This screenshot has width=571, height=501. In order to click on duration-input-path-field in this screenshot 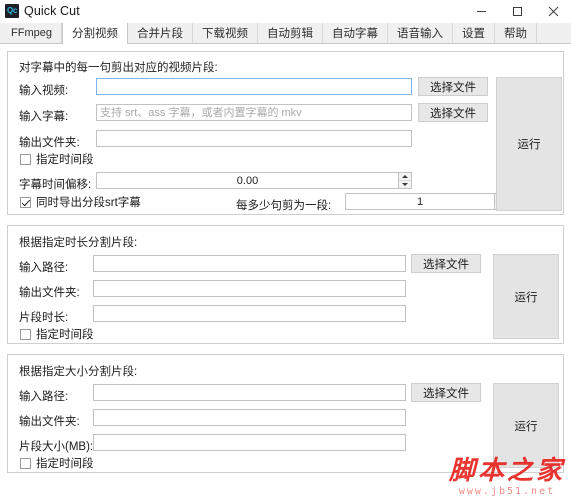, I will do `click(249, 263)`.